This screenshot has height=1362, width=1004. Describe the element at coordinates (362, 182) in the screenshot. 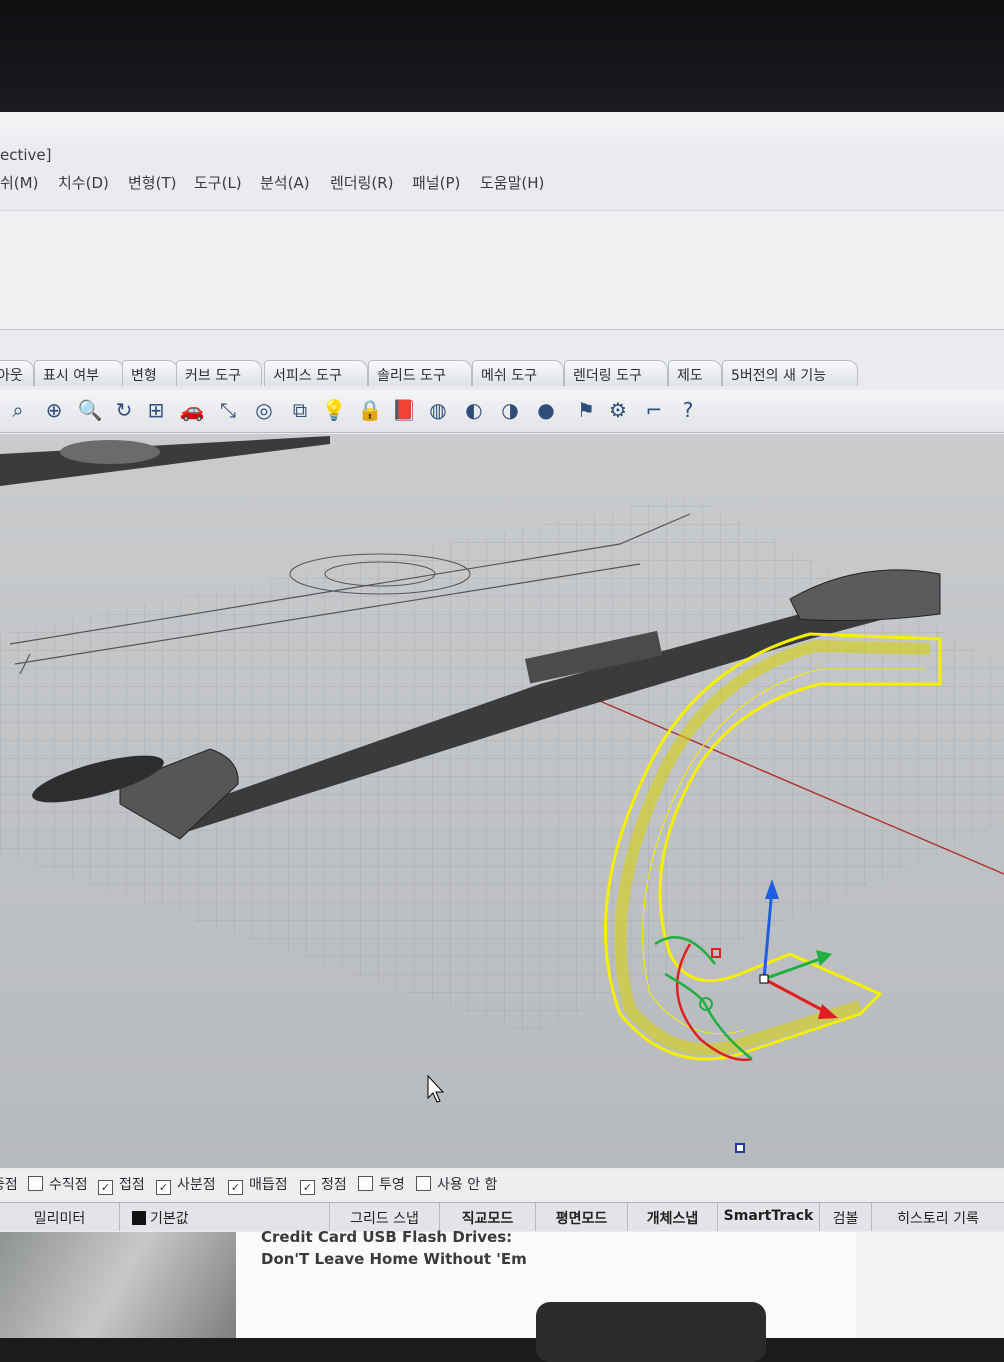

I see `menu-render: 렌더링(R)` at that location.